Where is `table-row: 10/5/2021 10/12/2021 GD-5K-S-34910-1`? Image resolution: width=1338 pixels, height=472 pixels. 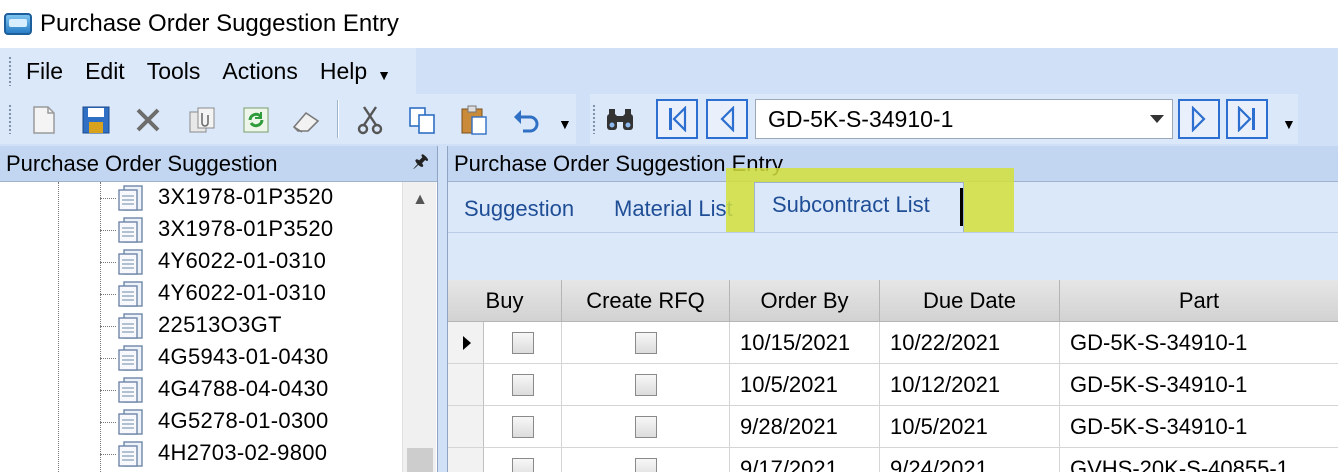 table-row: 10/5/2021 10/12/2021 GD-5K-S-34910-1 is located at coordinates (893, 385).